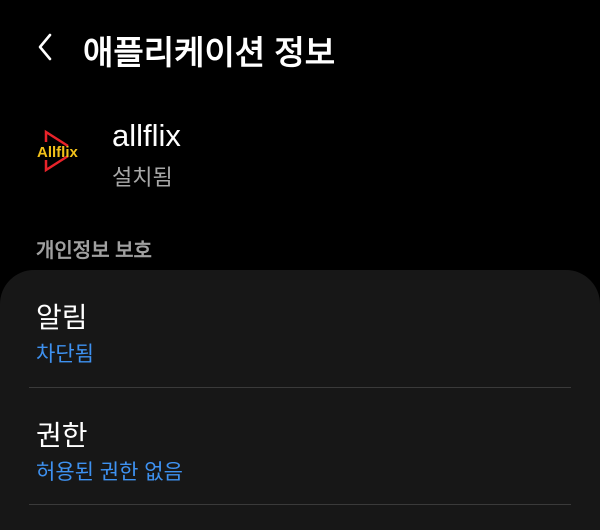 The image size is (600, 530). Describe the element at coordinates (300, 504) in the screenshot. I see `divider` at that location.